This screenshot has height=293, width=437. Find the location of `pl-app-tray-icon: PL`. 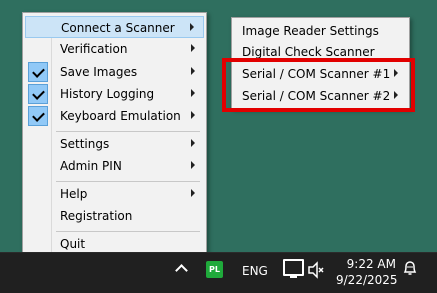

pl-app-tray-icon: PL is located at coordinates (214, 269).